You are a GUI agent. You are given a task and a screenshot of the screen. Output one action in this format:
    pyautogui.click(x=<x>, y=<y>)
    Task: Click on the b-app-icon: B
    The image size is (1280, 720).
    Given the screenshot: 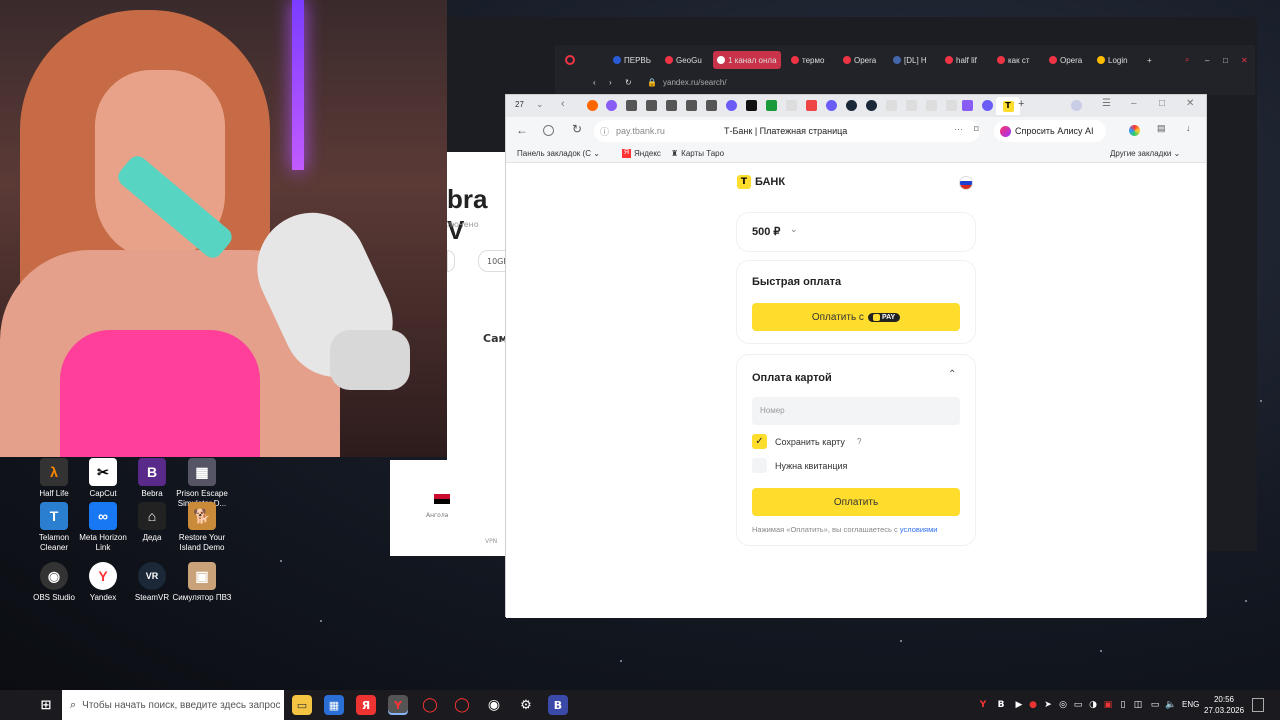 What is the action you would take?
    pyautogui.click(x=558, y=705)
    